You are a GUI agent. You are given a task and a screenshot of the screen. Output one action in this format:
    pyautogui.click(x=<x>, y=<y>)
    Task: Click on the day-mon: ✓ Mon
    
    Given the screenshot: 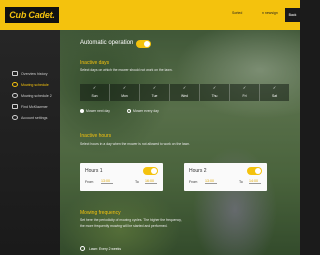 What is the action you would take?
    pyautogui.click(x=125, y=92)
    